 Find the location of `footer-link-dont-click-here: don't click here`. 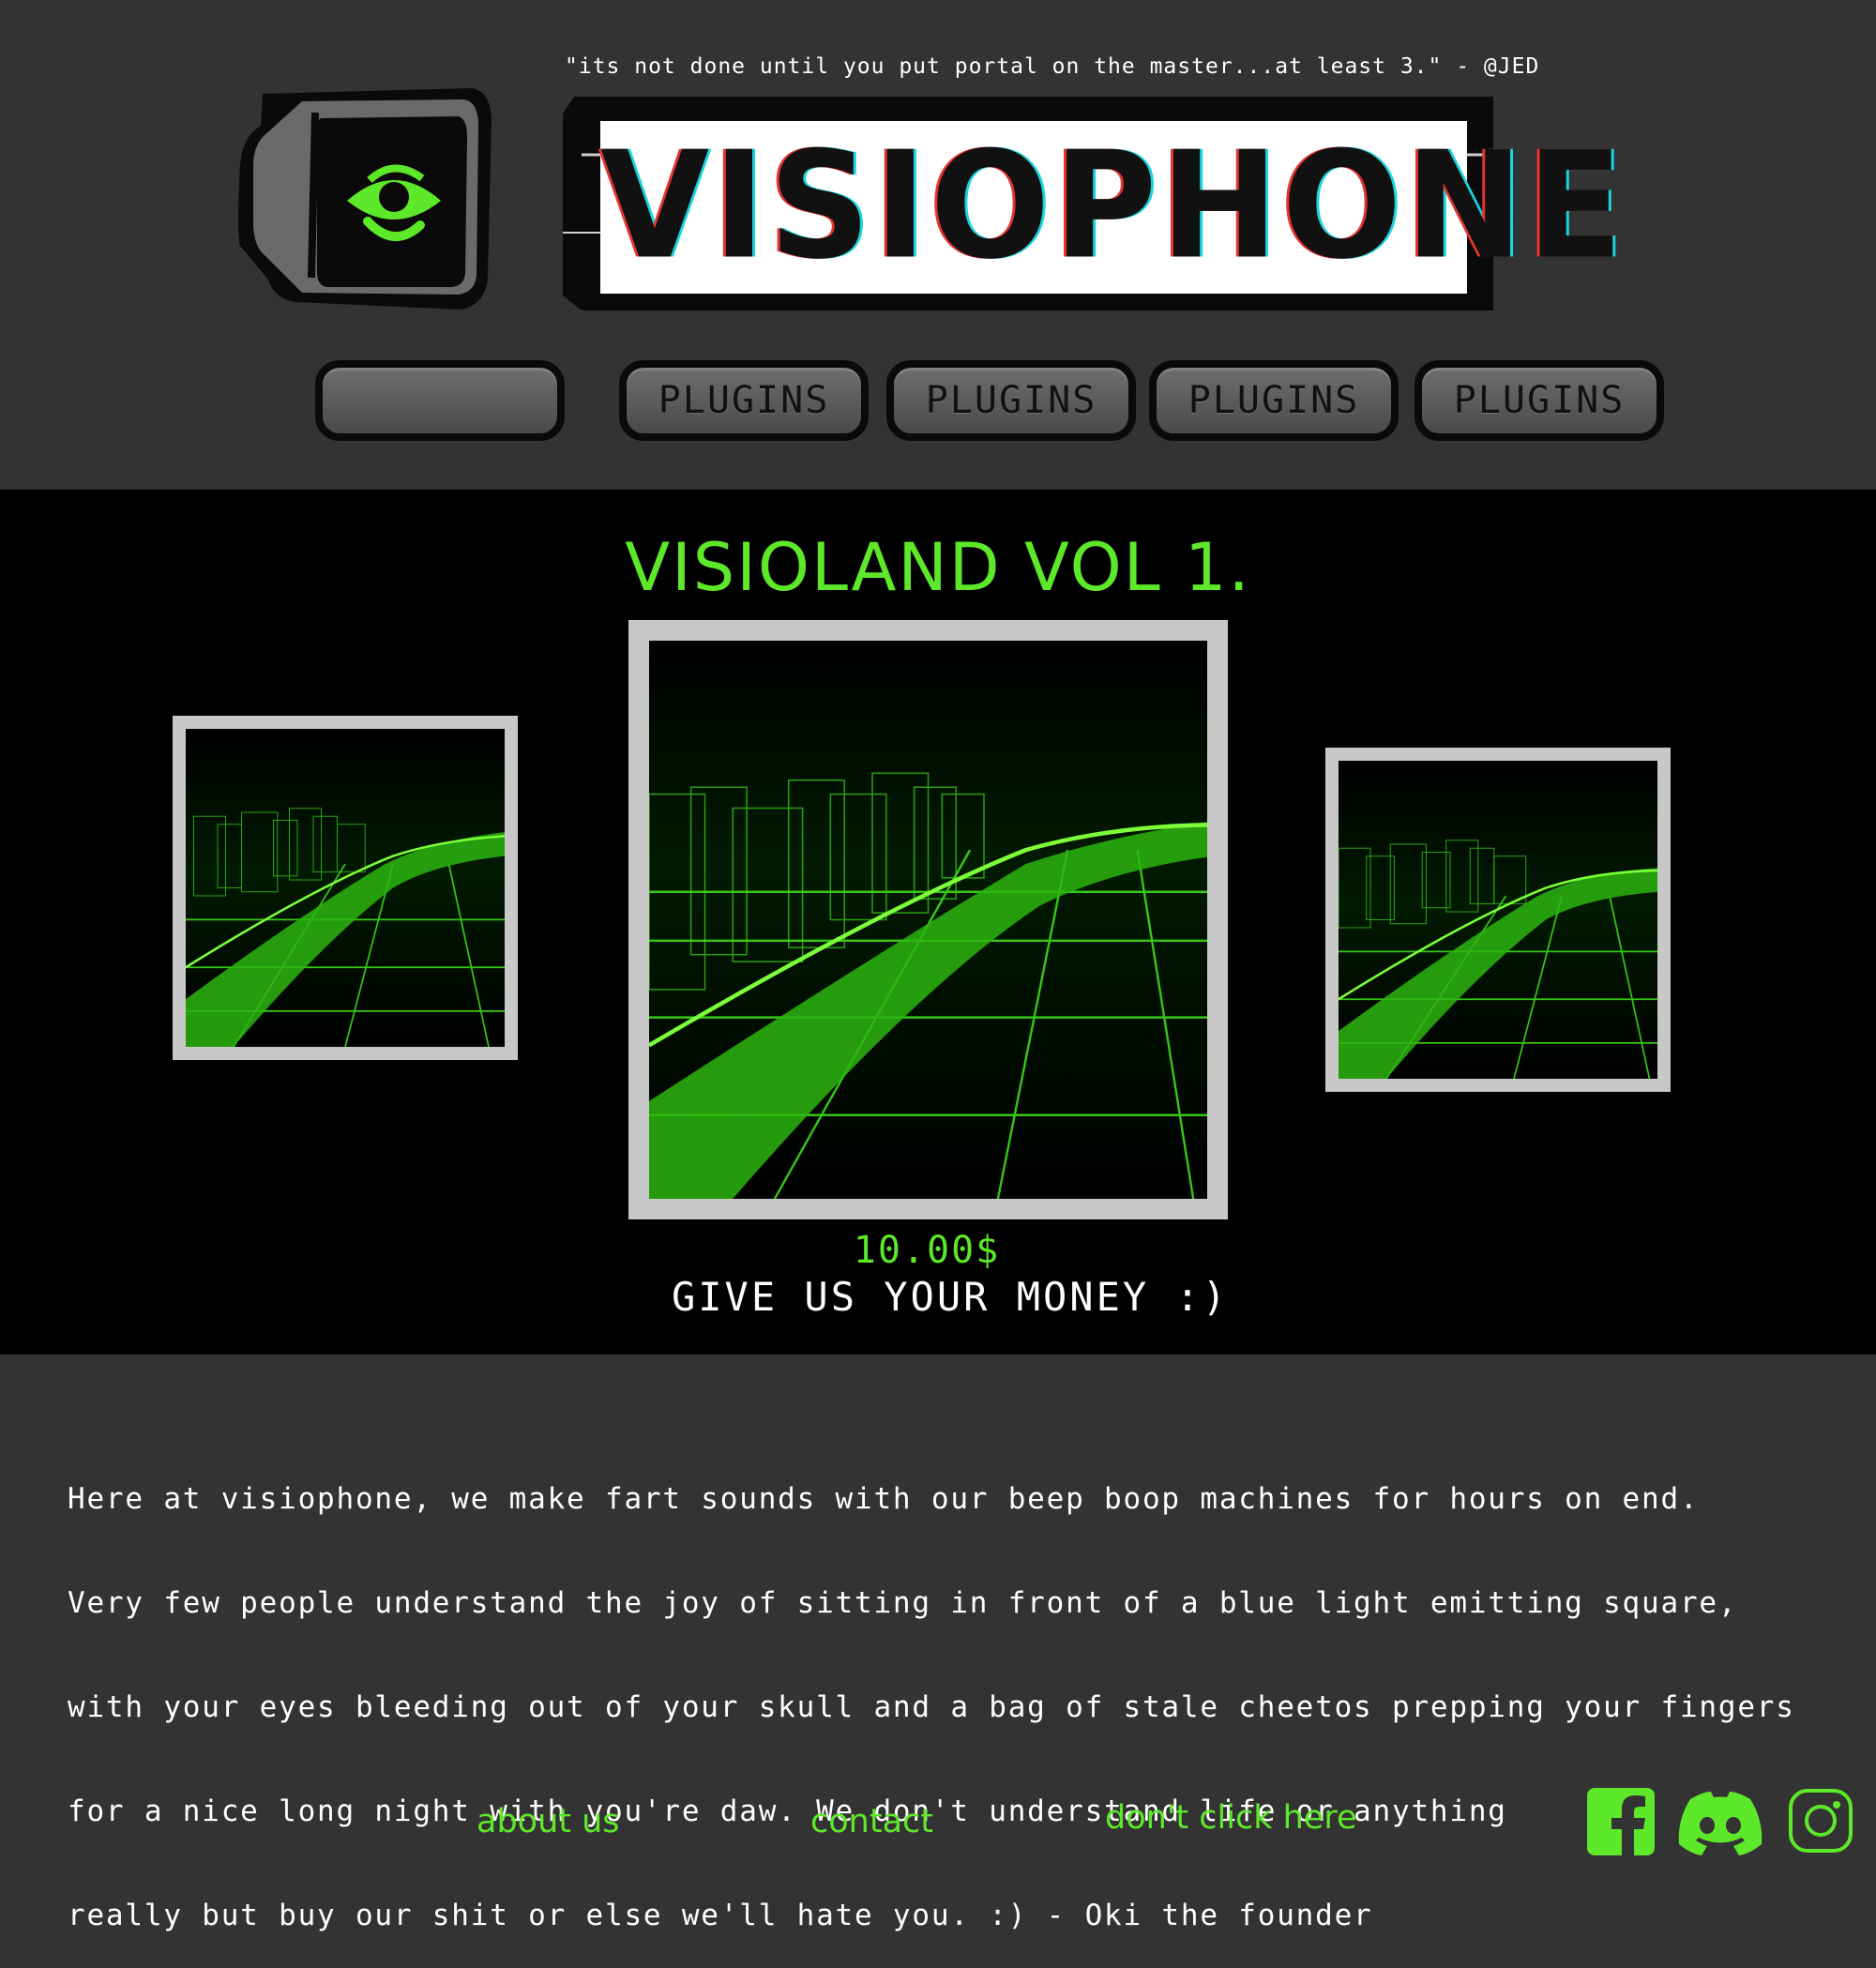

footer-link-dont-click-here: don't click here is located at coordinates (1230, 1818).